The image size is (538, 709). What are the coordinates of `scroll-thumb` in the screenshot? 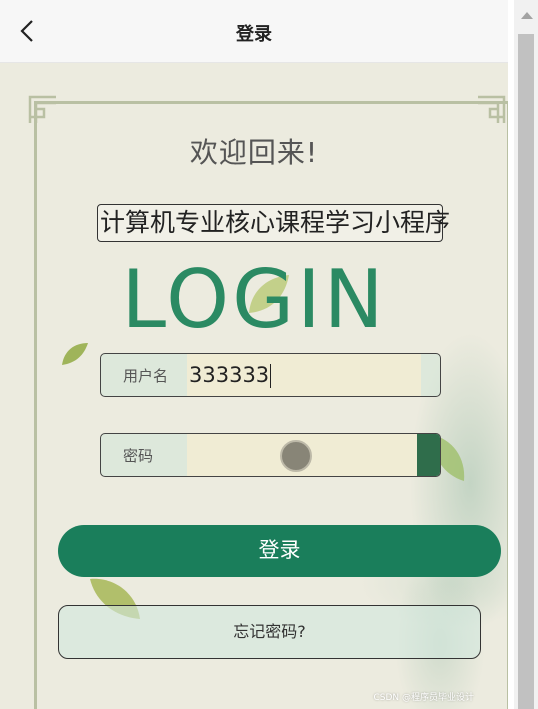 It's located at (526, 371).